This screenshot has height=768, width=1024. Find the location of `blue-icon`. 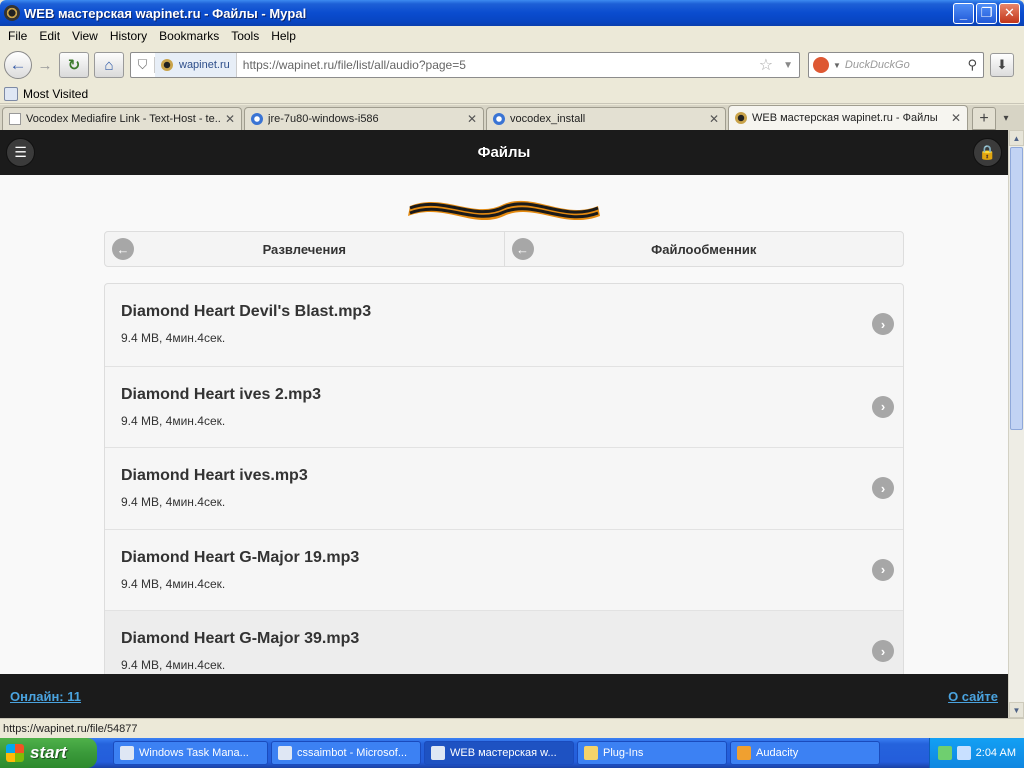

blue-icon is located at coordinates (499, 119).